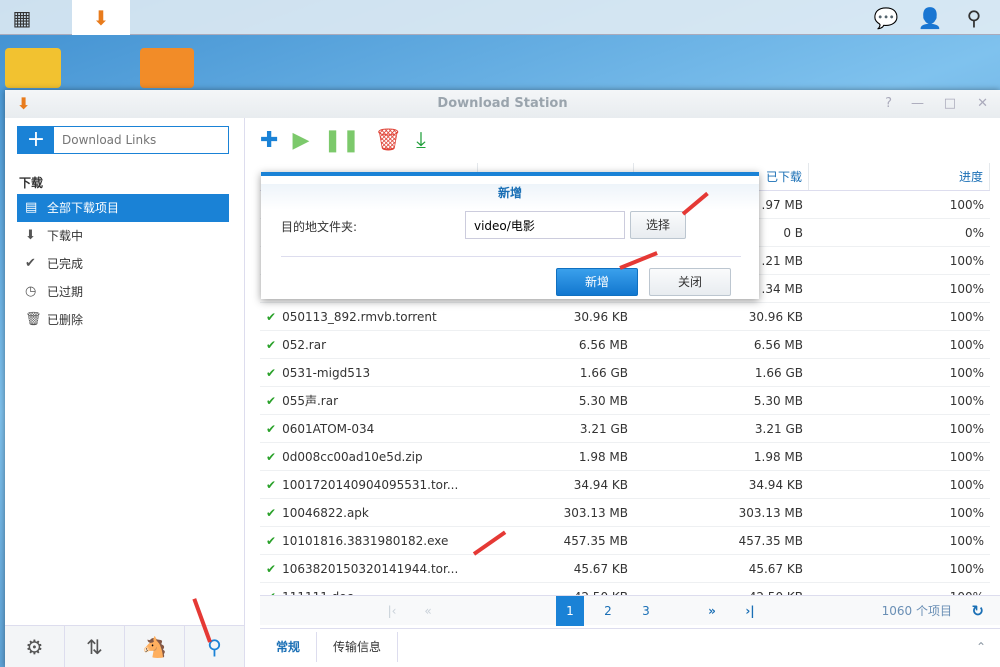 The image size is (1000, 667). Describe the element at coordinates (603, 401) in the screenshot. I see `file-size: 5.30 MB` at that location.